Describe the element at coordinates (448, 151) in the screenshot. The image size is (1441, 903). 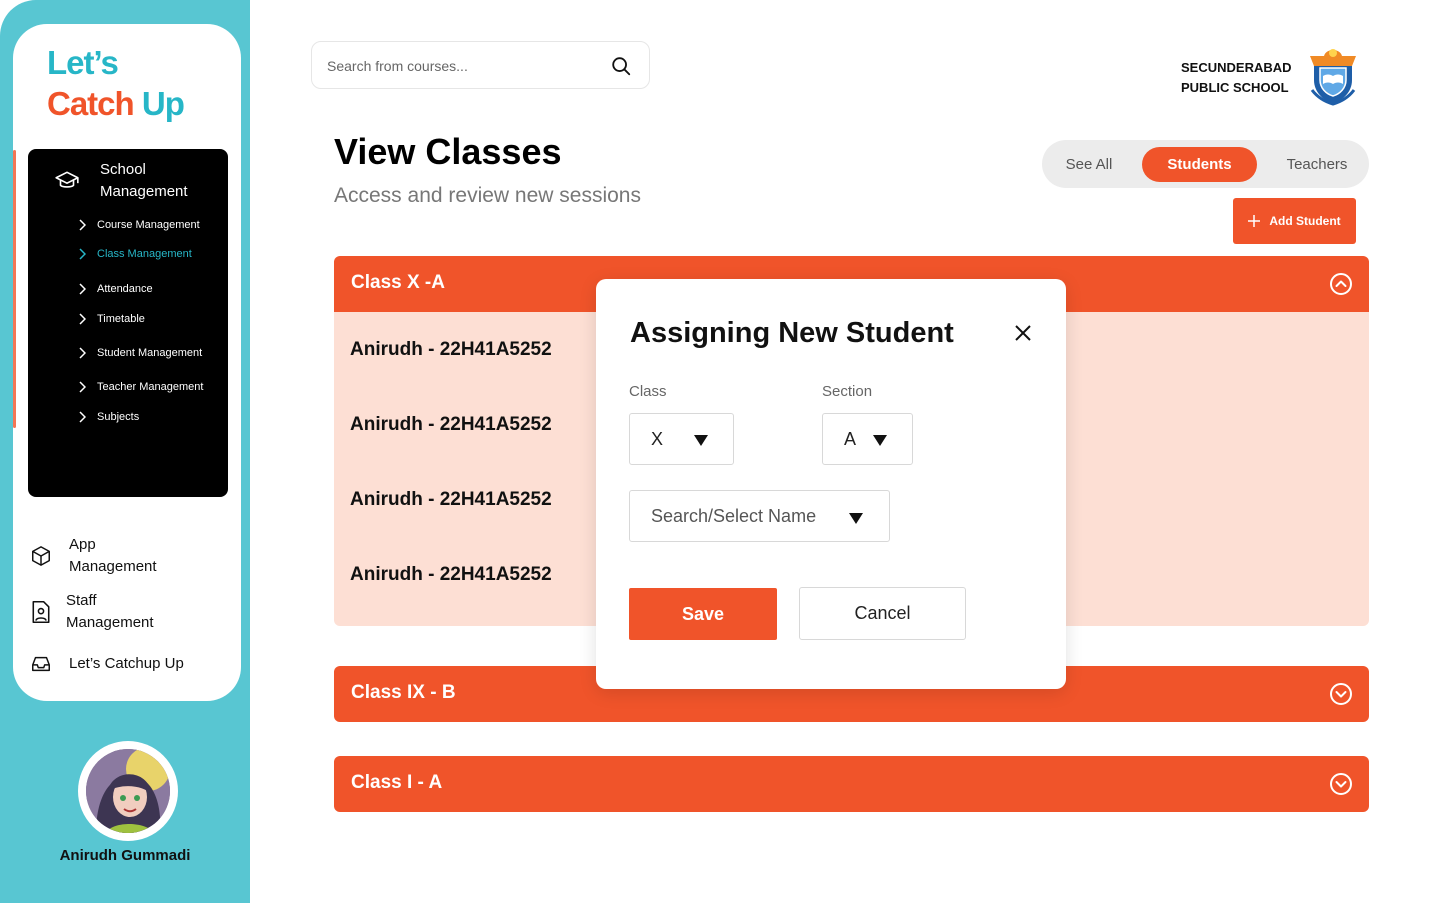
I see `page-title: View Classes` at that location.